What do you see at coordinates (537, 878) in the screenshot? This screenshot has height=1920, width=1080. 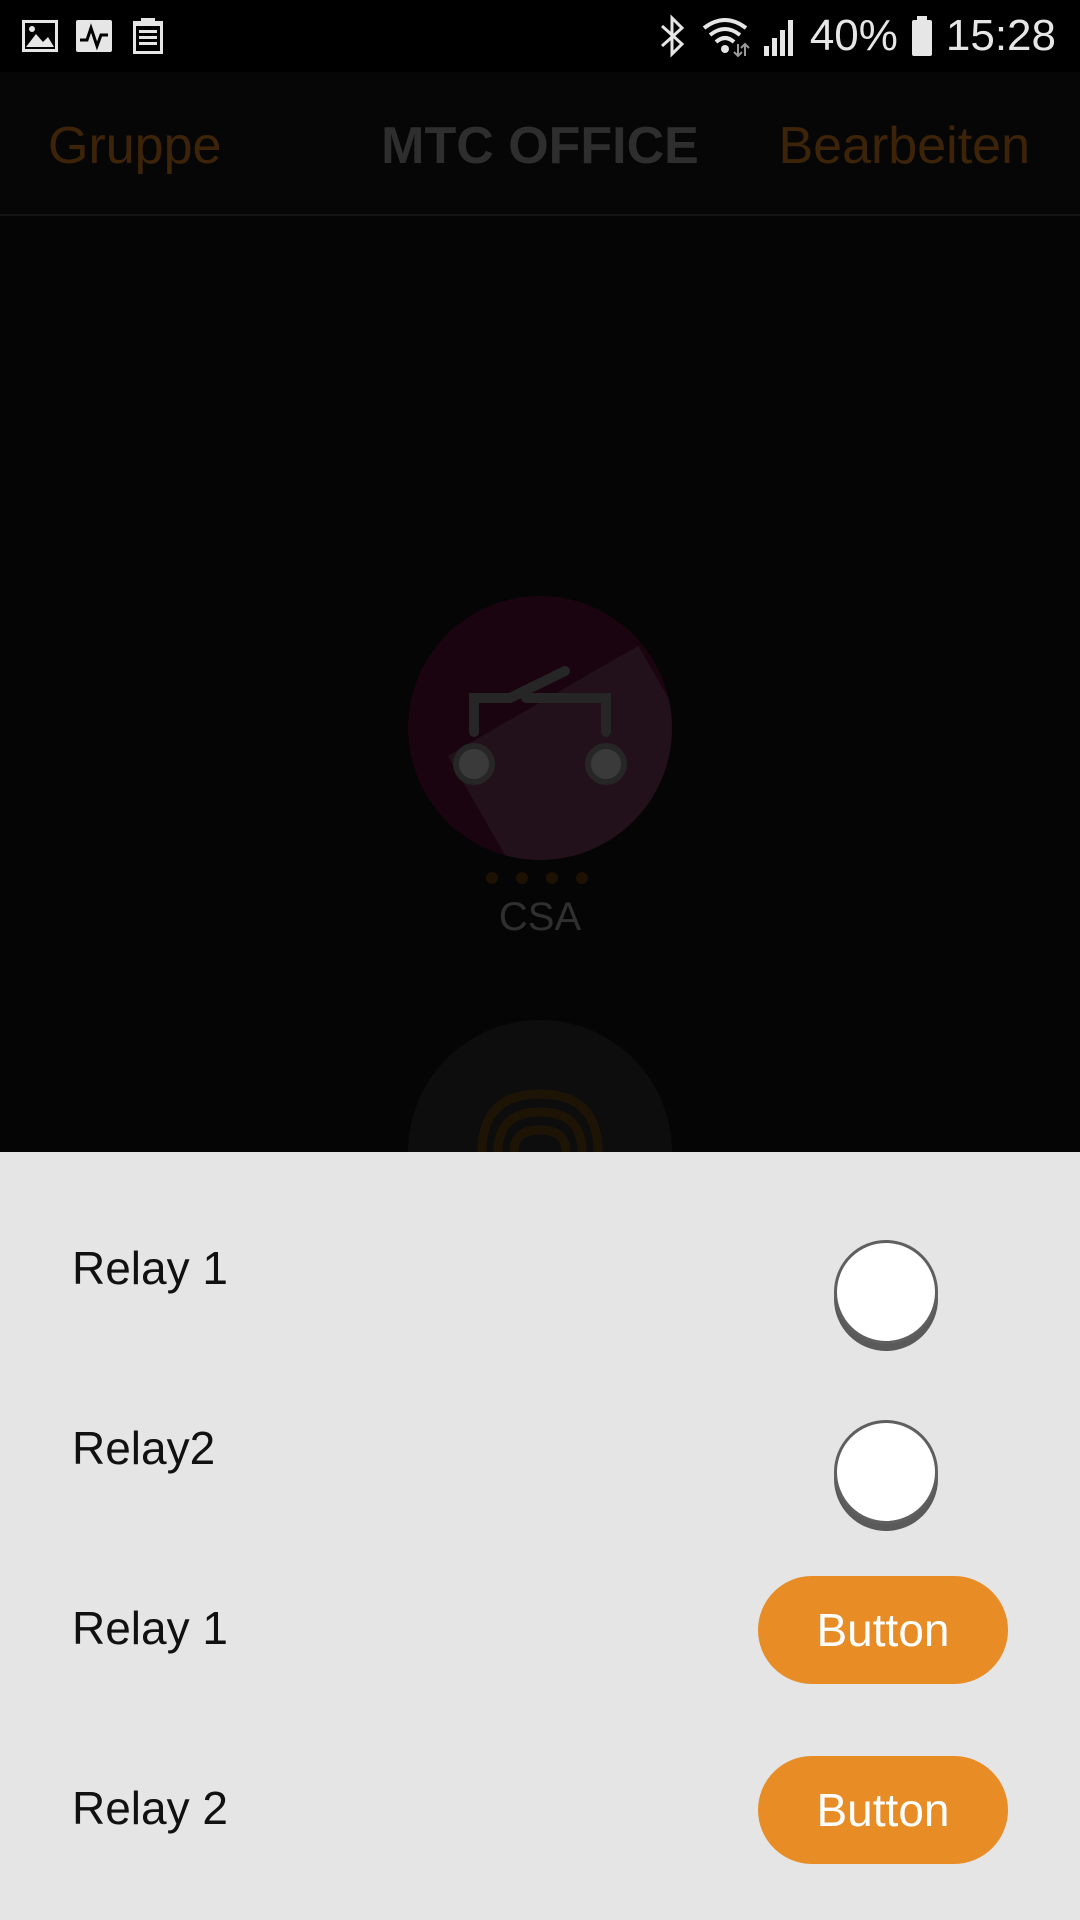 I see `status-dots` at bounding box center [537, 878].